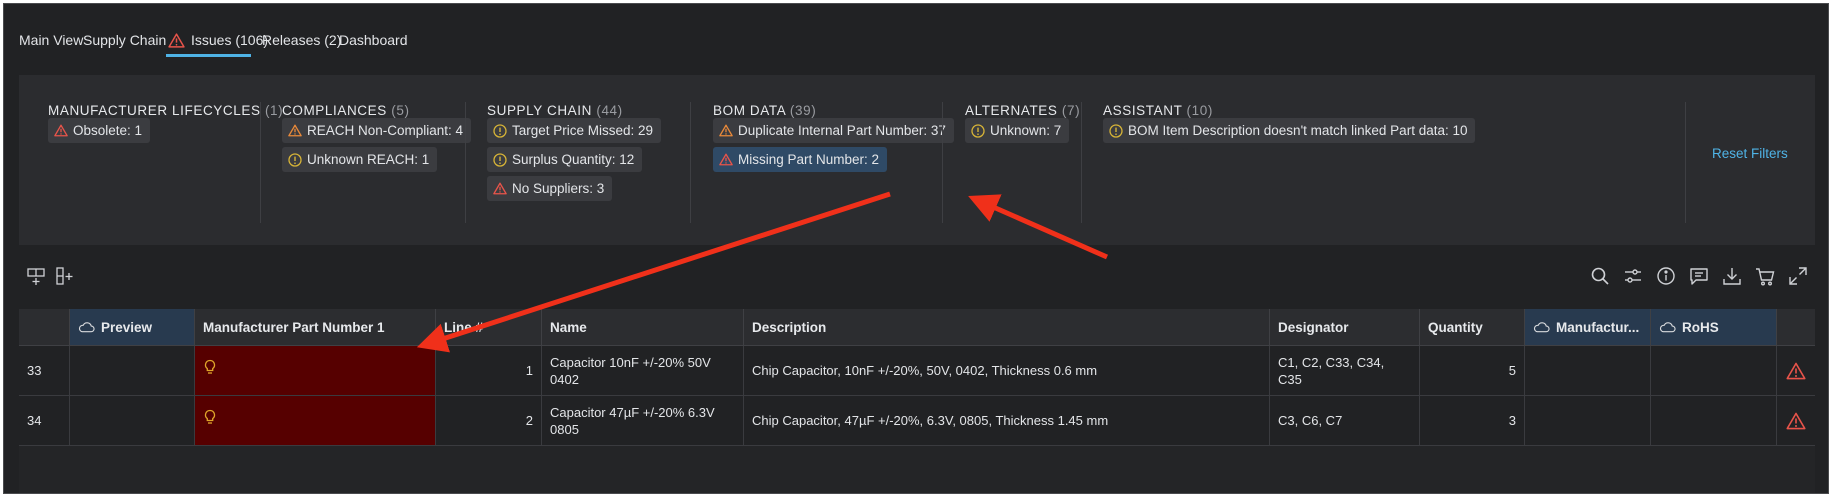 This screenshot has height=496, width=1833. Describe the element at coordinates (44, 370) in the screenshot. I see `row-index: 33` at that location.